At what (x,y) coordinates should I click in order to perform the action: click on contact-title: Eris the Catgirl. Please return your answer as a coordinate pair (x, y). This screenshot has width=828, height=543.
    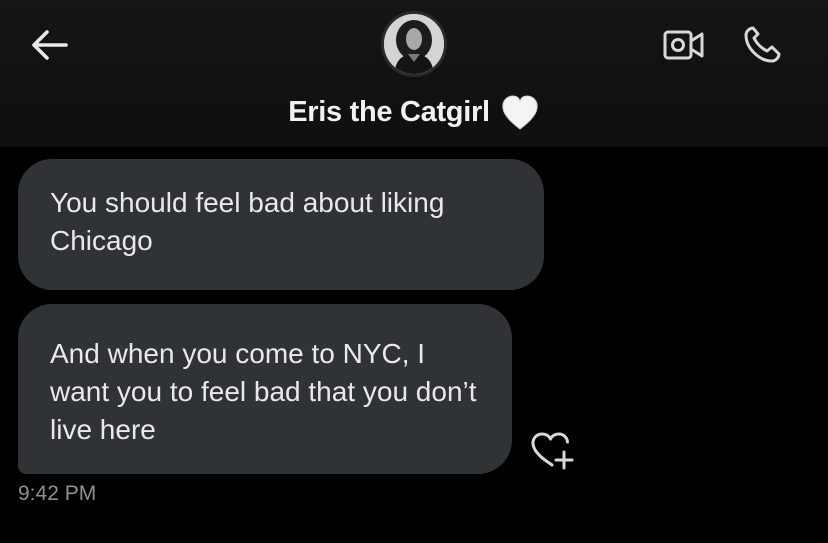
    Looking at the image, I should click on (414, 112).